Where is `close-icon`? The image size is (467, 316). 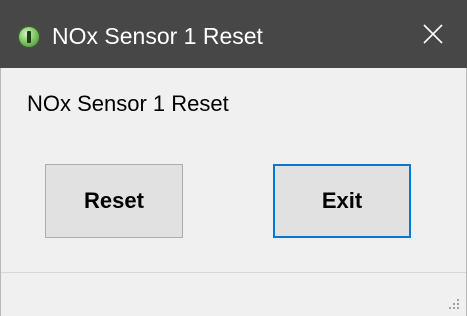
close-icon is located at coordinates (433, 34).